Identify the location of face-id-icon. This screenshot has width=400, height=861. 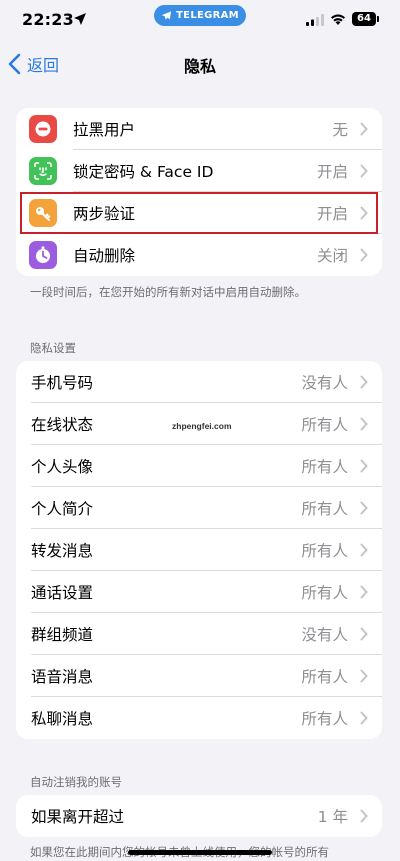
(43, 171).